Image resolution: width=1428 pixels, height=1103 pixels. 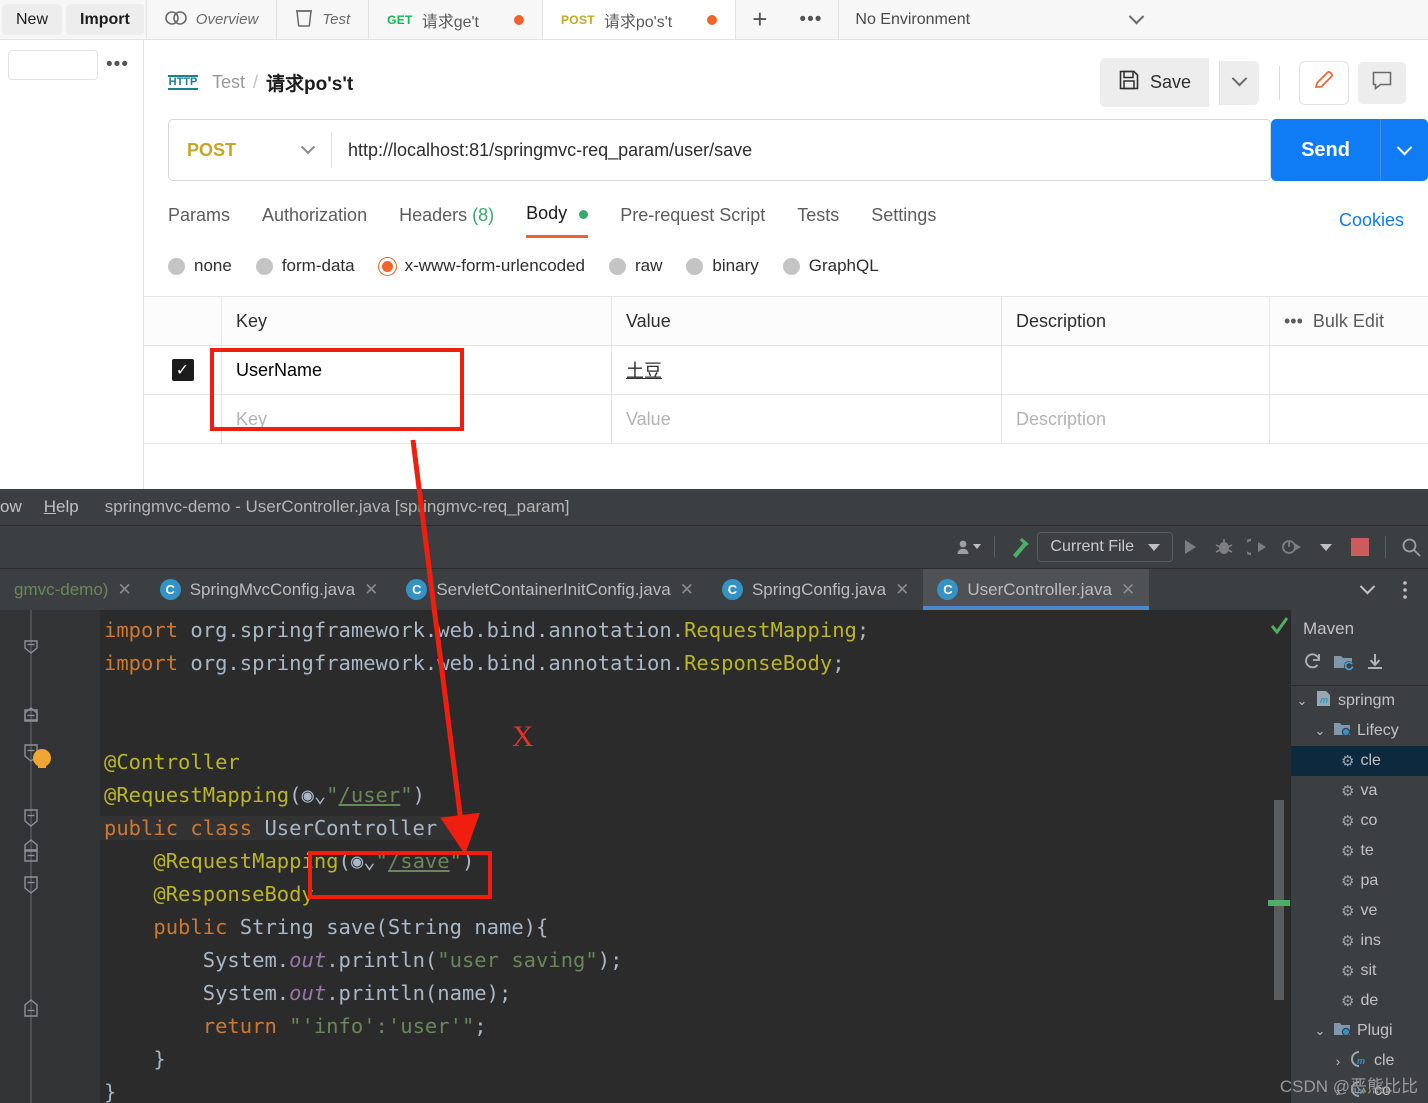 I want to click on body-type-label: raw, so click(x=649, y=265).